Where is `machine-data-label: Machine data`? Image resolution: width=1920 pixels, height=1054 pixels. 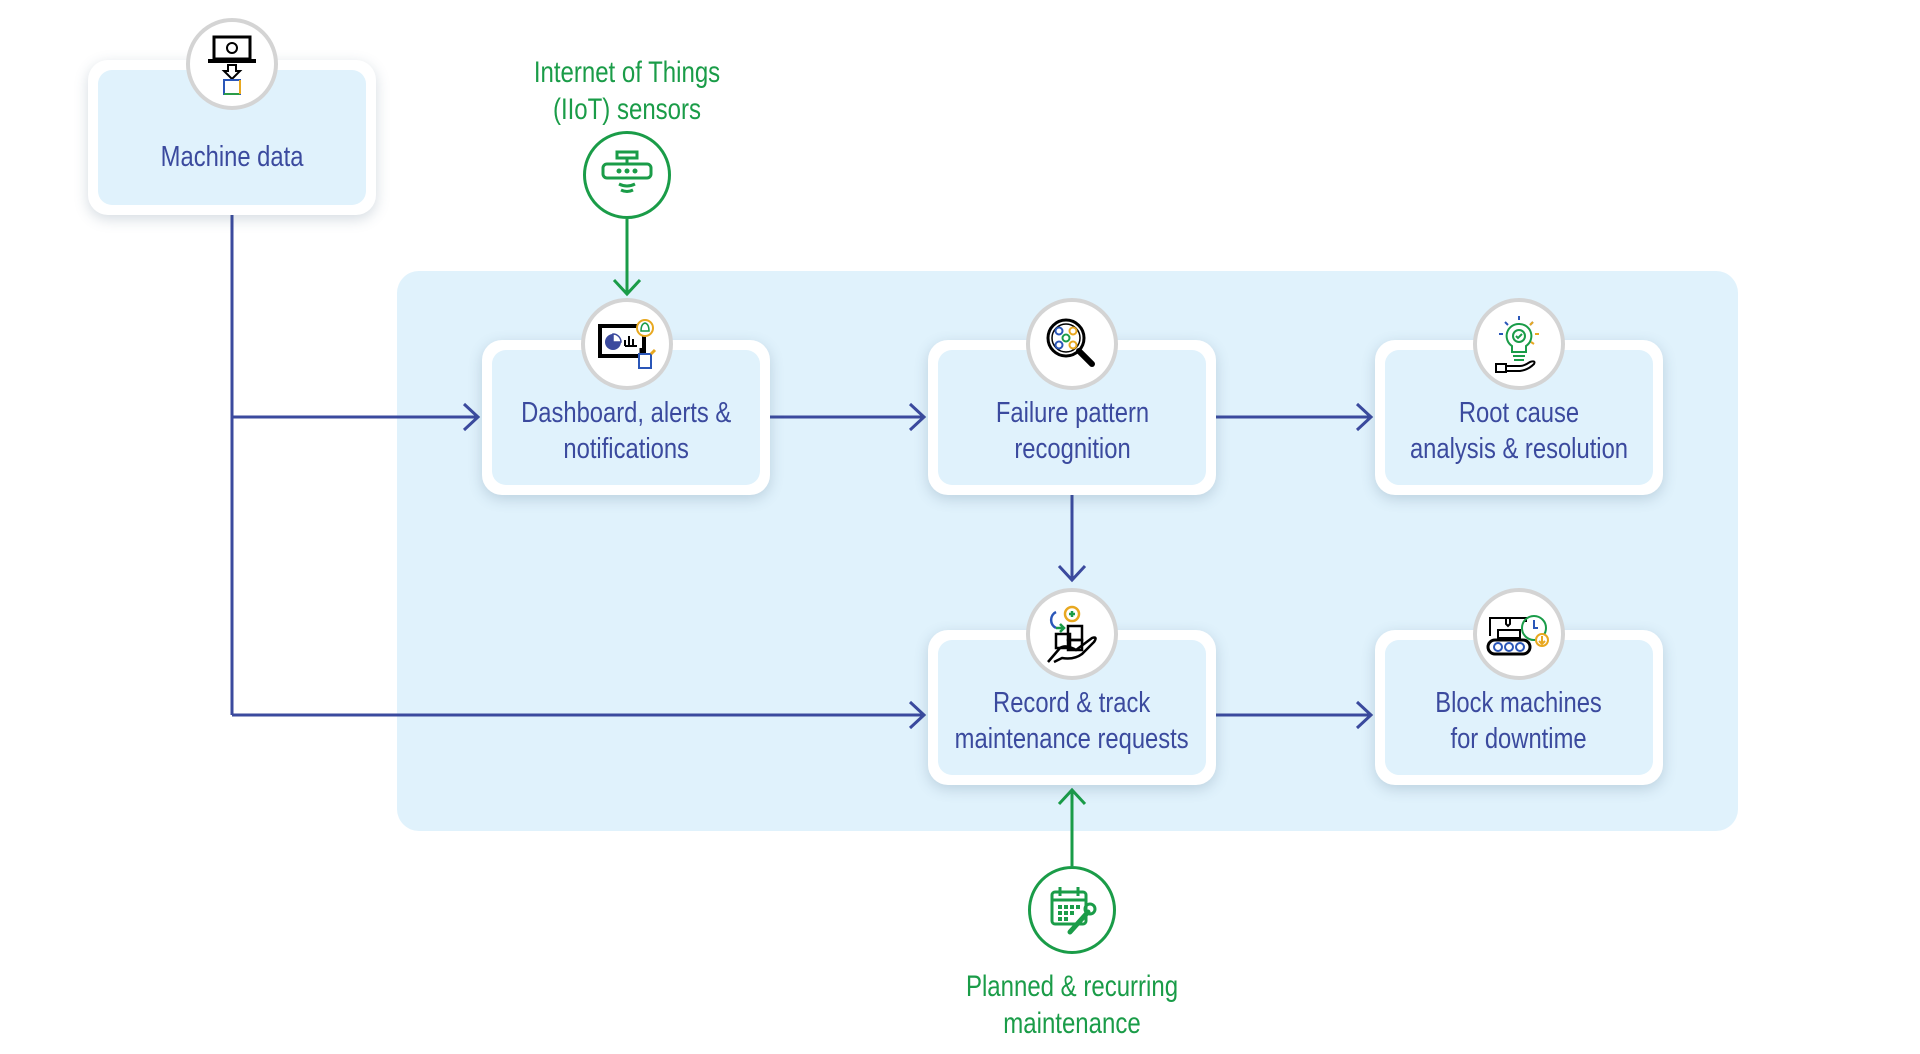
machine-data-label: Machine data is located at coordinates (232, 156).